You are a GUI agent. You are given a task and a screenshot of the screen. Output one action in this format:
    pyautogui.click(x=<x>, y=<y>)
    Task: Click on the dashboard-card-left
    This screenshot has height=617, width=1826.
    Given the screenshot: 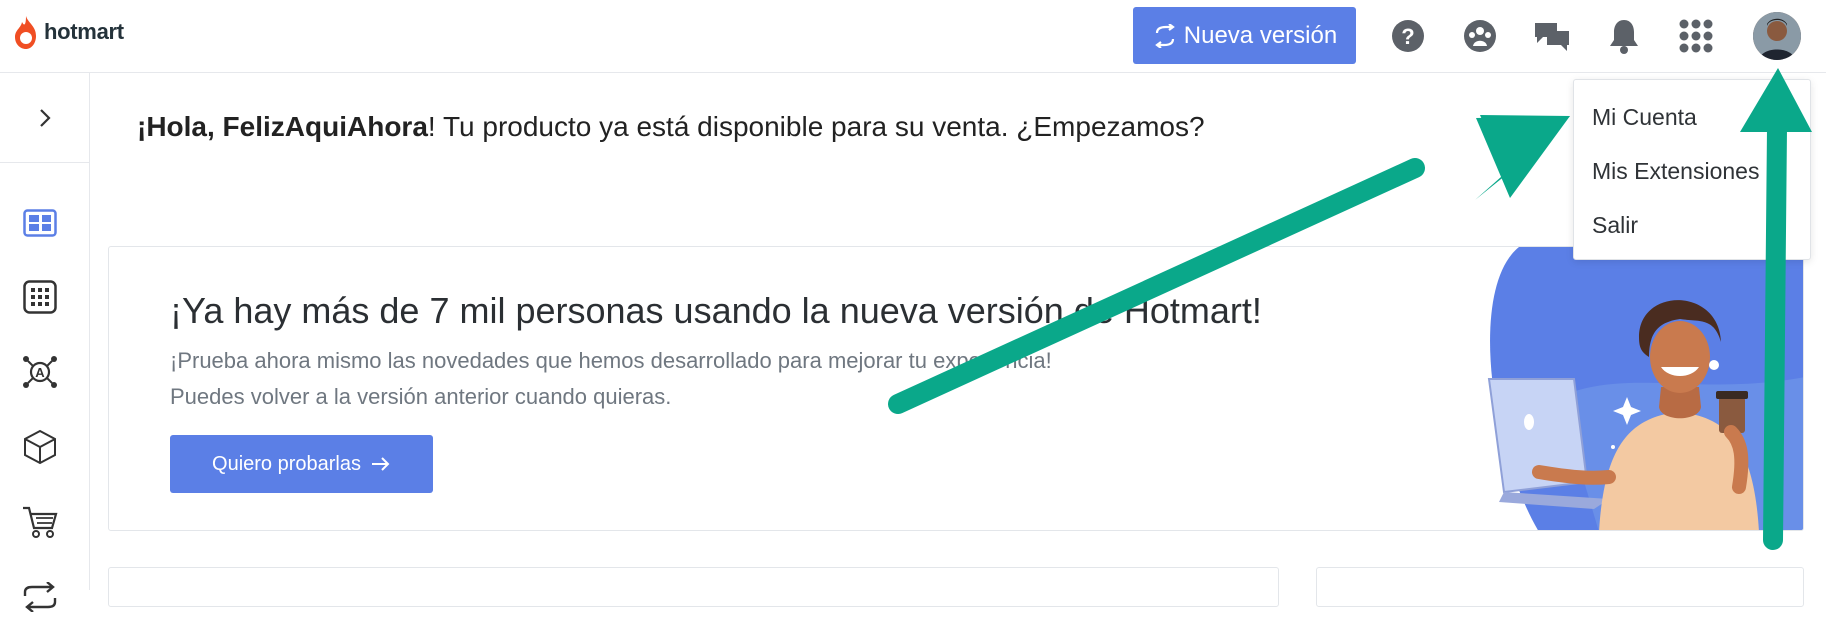 What is the action you would take?
    pyautogui.click(x=693, y=587)
    